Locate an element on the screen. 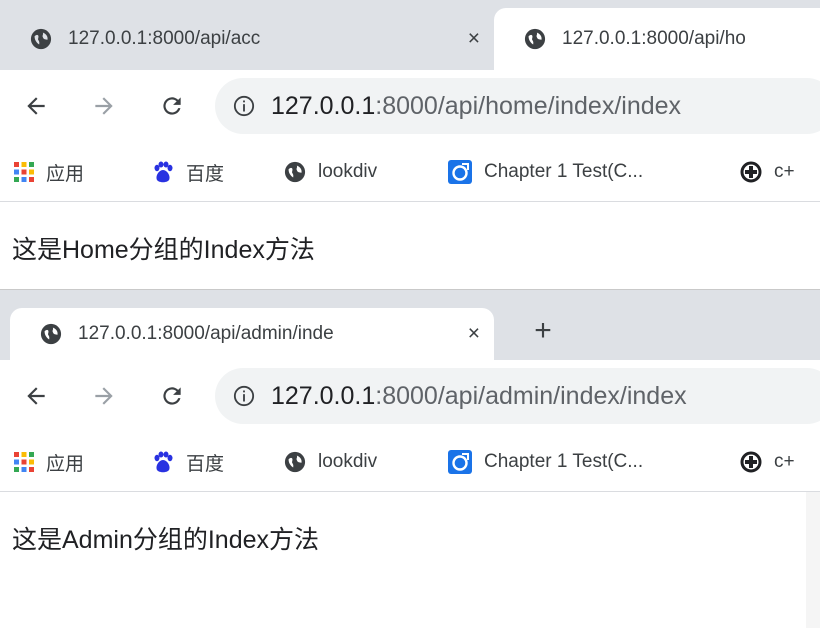  url-path: :8000/api/home/index/index is located at coordinates (528, 105).